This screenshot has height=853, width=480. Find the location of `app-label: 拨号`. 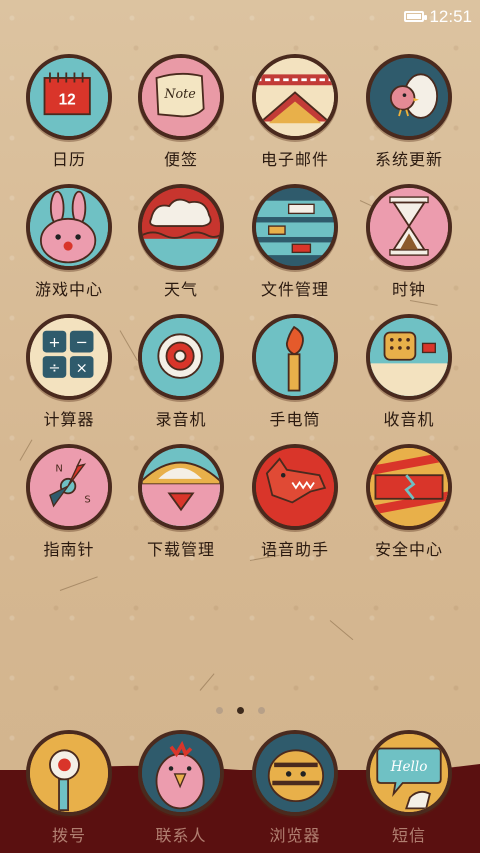

app-label: 拨号 is located at coordinates (68, 835).